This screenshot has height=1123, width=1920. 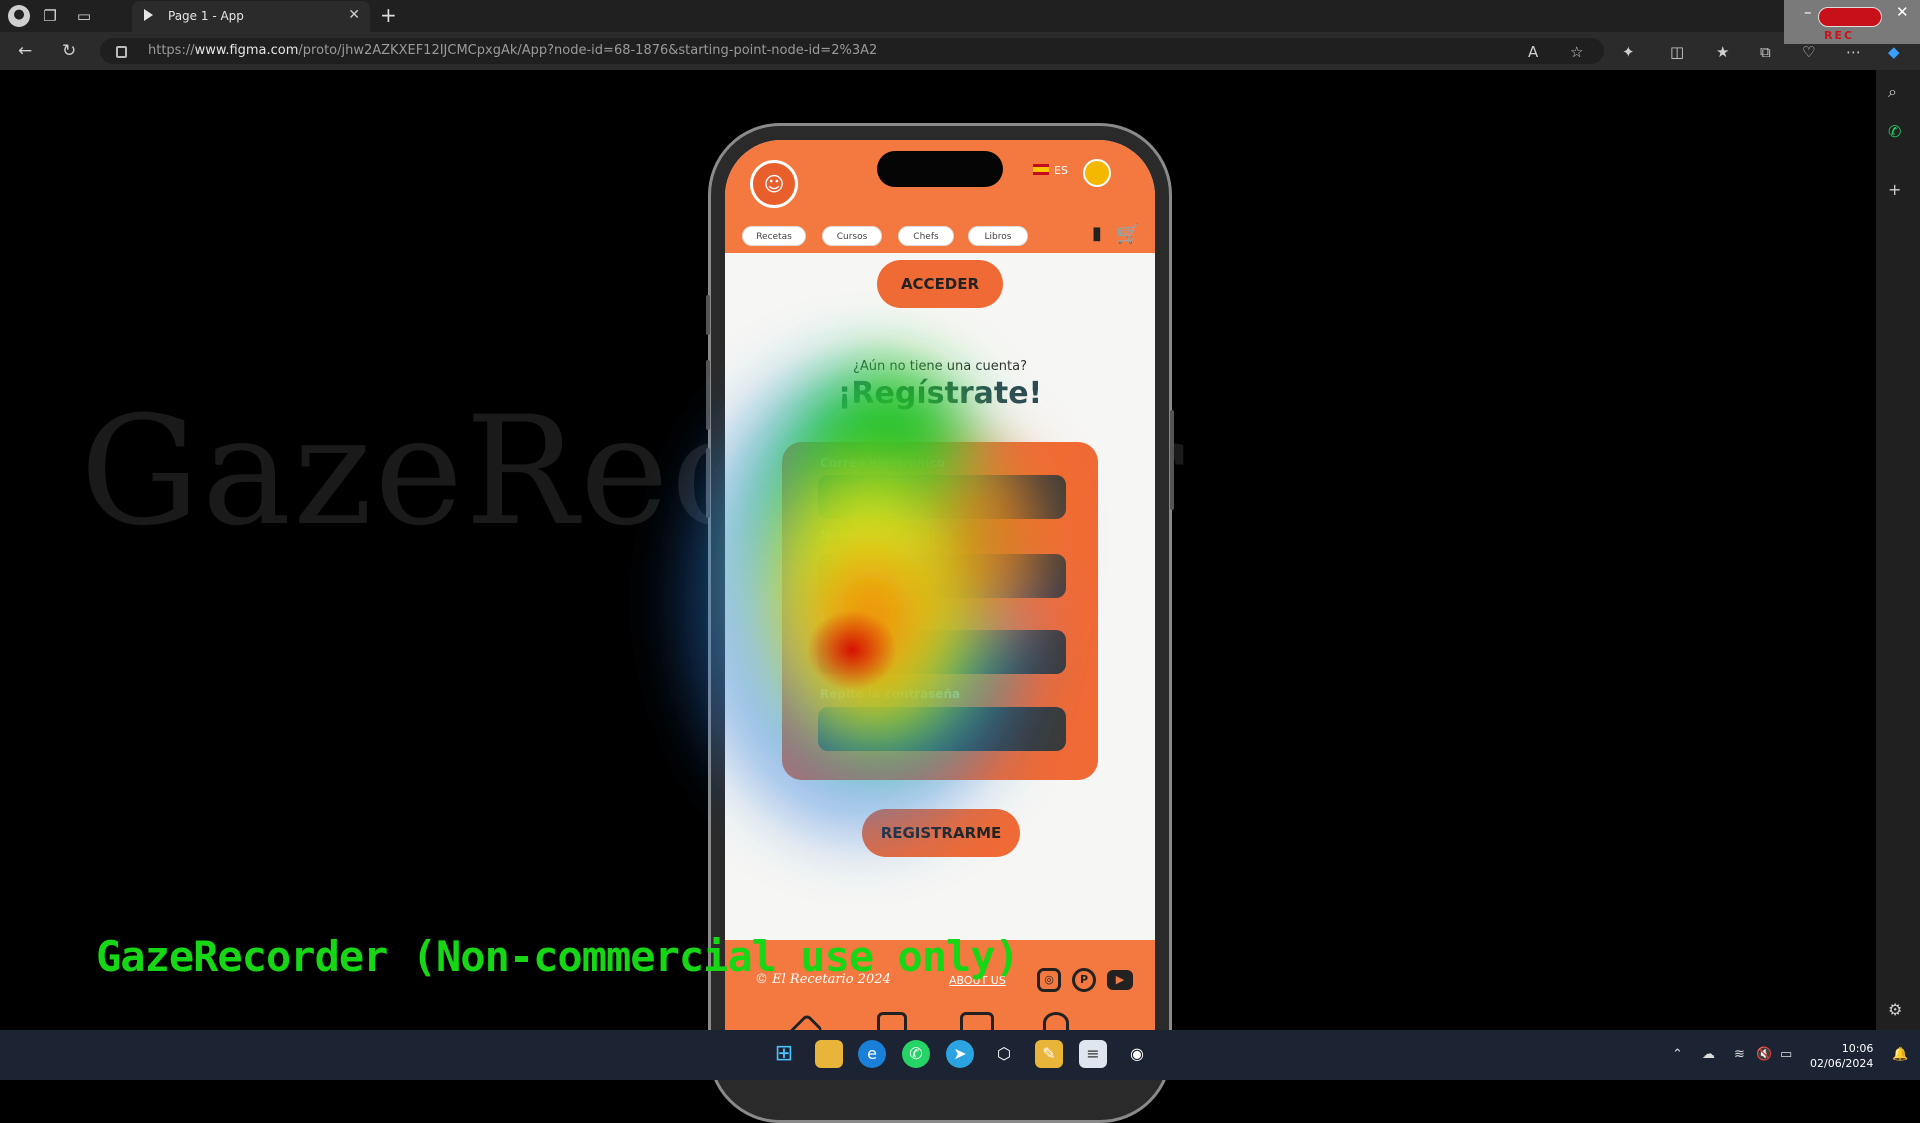 I want to click on spain-flag-icon, so click(x=1041, y=169).